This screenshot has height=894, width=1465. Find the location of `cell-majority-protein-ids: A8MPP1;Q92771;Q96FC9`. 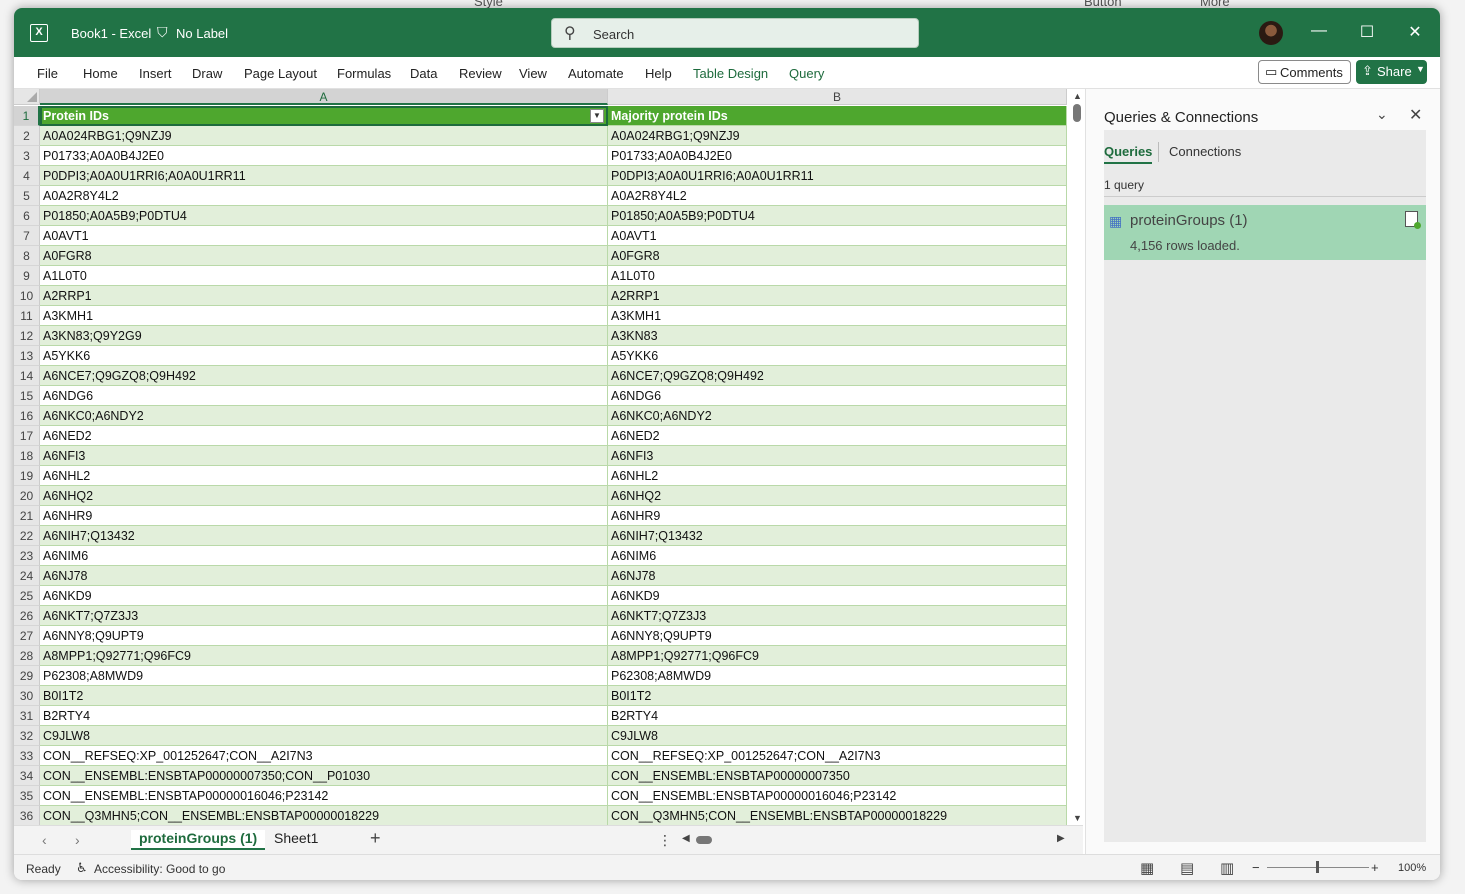

cell-majority-protein-ids: A8MPP1;Q92771;Q96FC9 is located at coordinates (837, 656).